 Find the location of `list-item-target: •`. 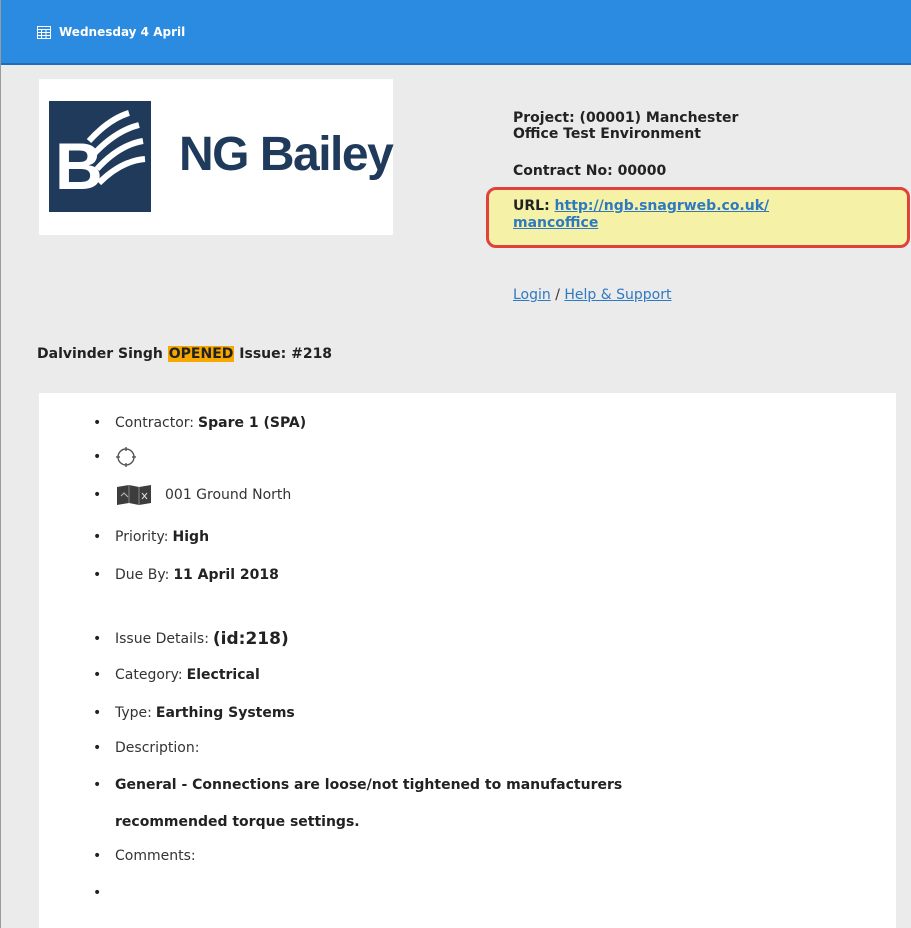

list-item-target: • is located at coordinates (115, 457).